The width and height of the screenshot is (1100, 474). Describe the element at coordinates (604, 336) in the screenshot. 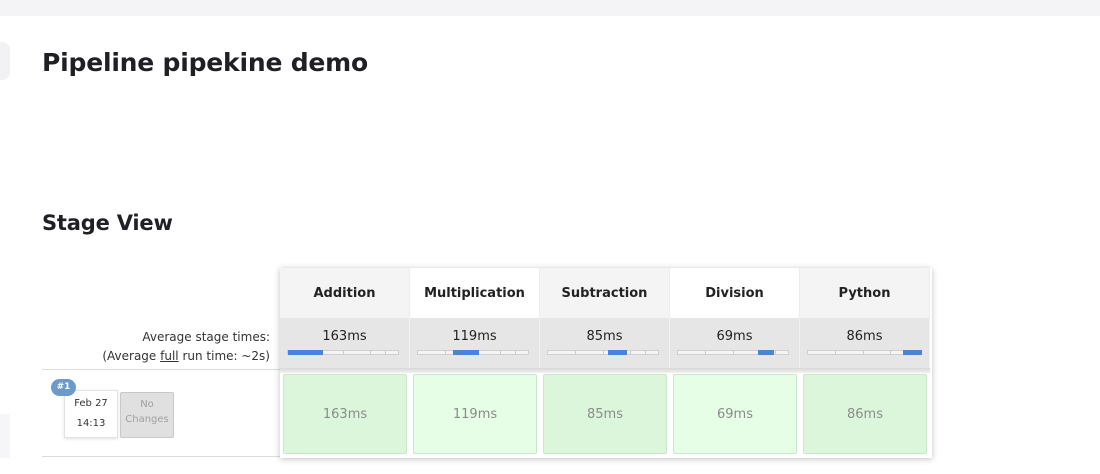

I see `stage-average-time: 85ms` at that location.